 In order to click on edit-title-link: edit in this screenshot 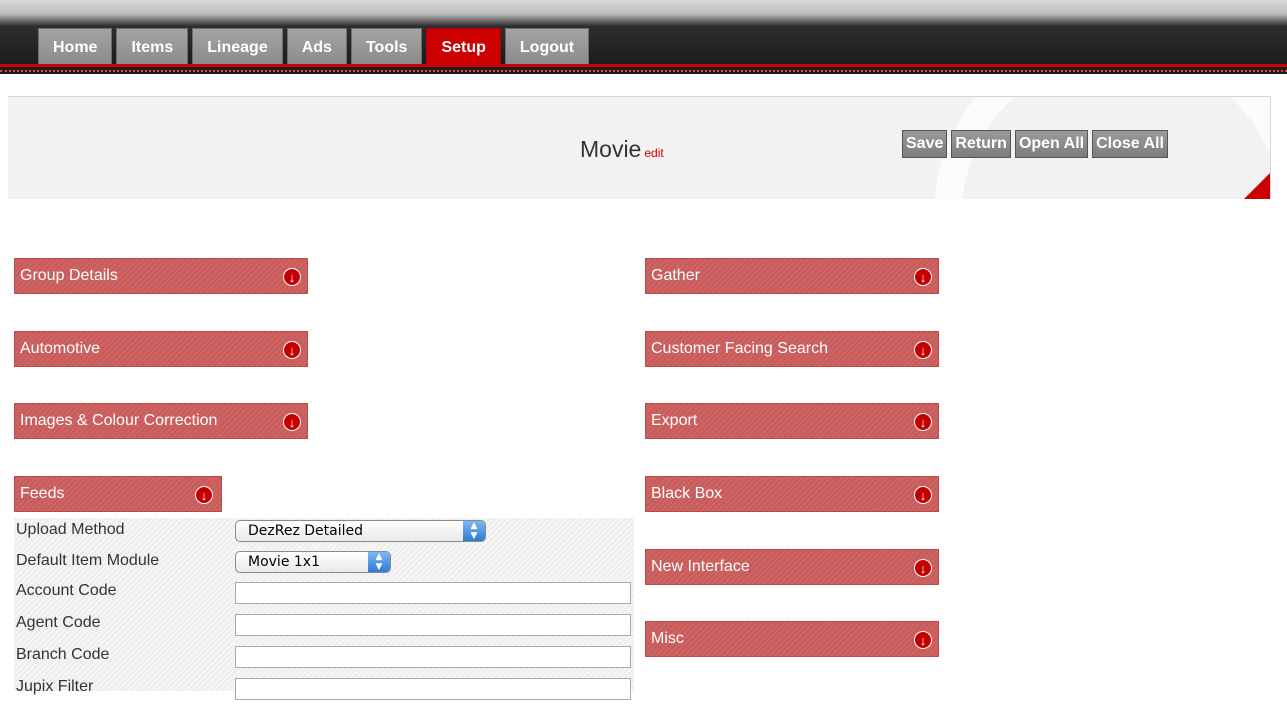, I will do `click(653, 153)`.